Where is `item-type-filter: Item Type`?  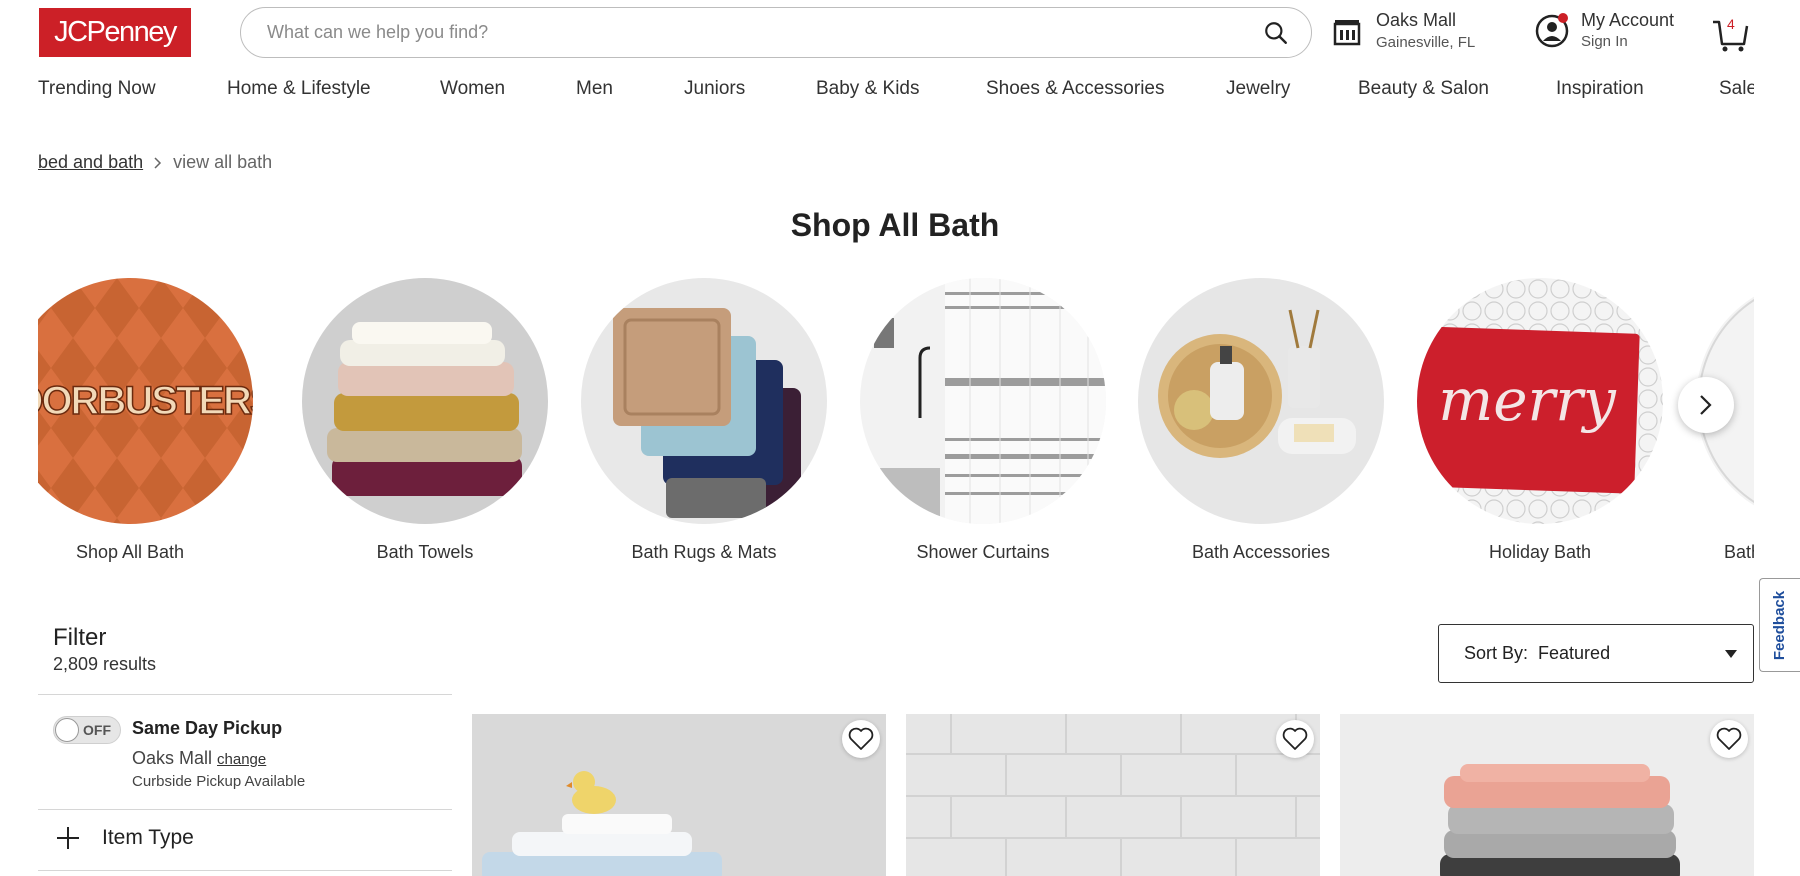 item-type-filter: Item Type is located at coordinates (125, 838).